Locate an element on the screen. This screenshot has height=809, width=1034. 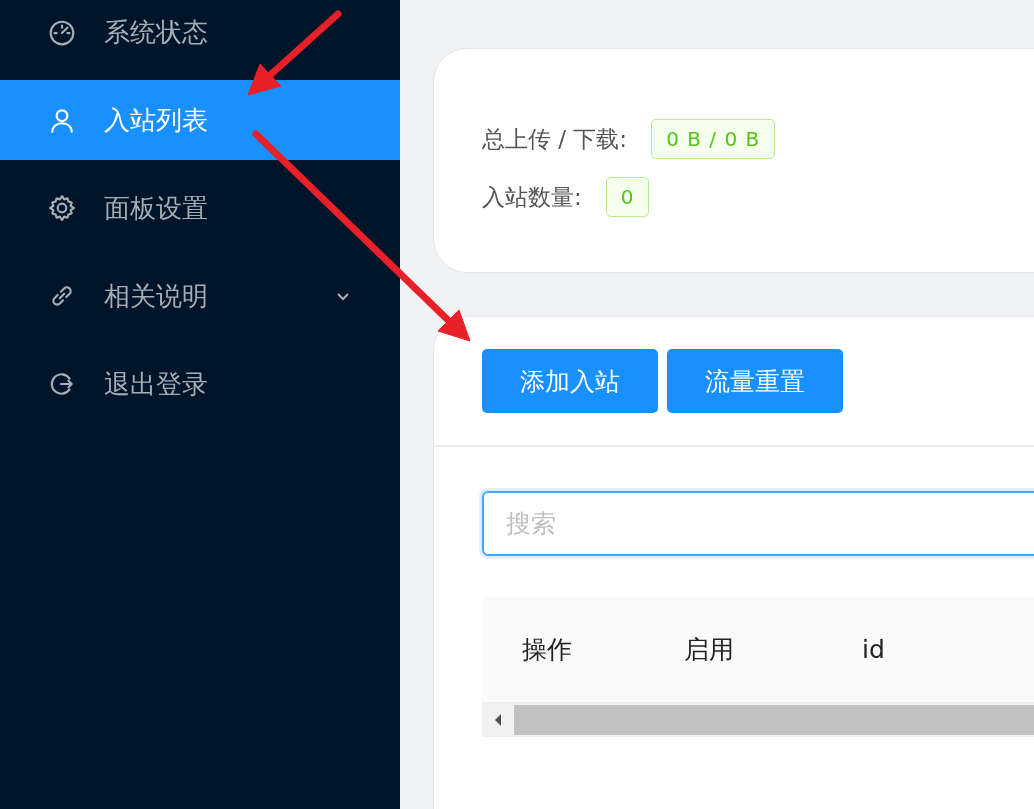
horizontal-scrollbar is located at coordinates (758, 720).